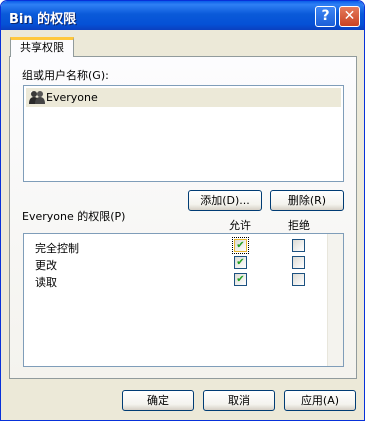 This screenshot has width=365, height=421. I want to click on user-name: Everyone, so click(72, 97).